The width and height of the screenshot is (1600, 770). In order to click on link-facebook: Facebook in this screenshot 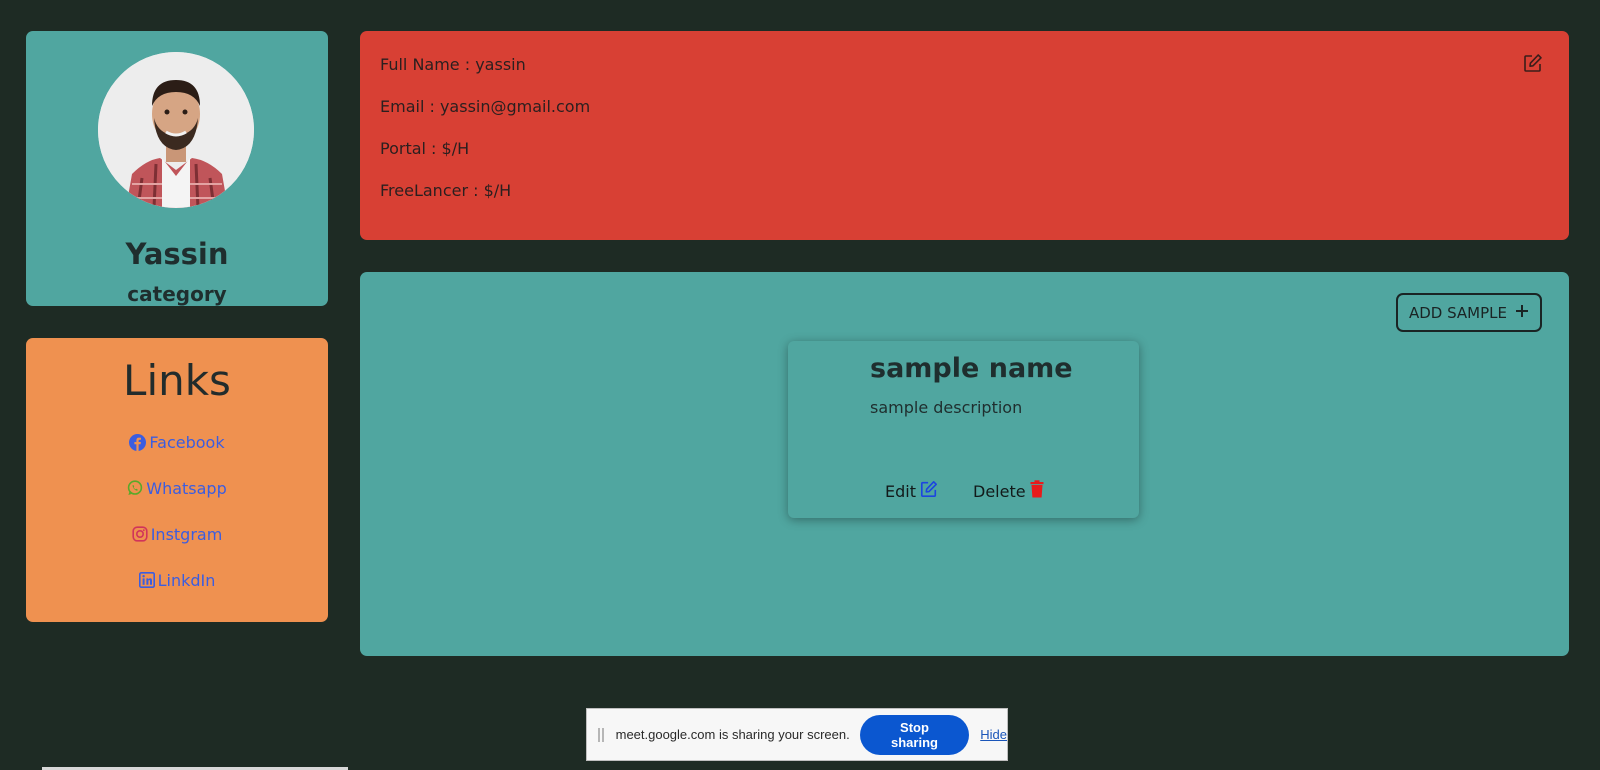, I will do `click(177, 442)`.